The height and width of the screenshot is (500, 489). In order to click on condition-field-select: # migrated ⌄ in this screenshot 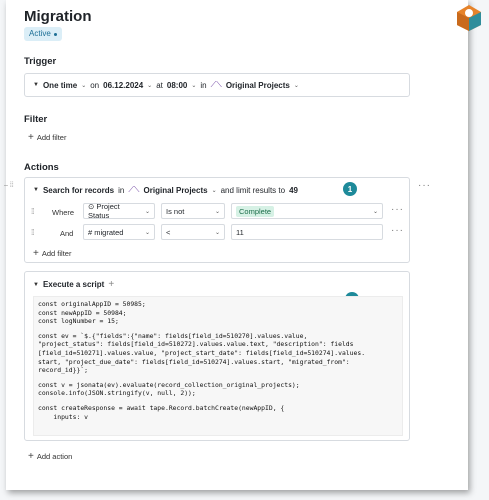, I will do `click(119, 232)`.